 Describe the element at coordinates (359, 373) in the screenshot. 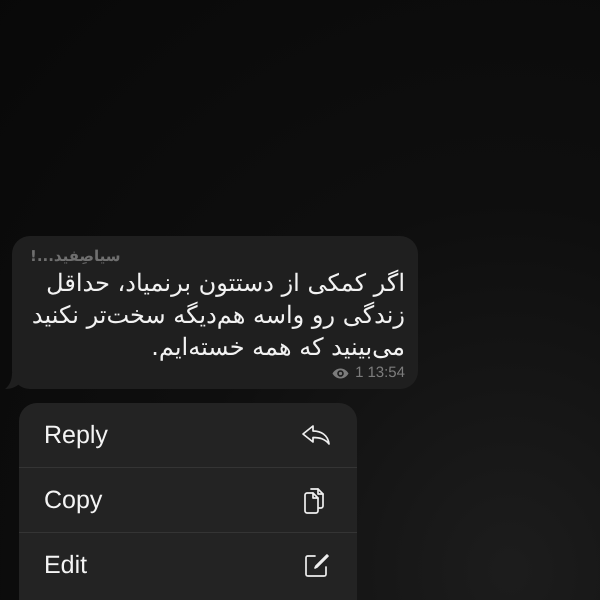

I see `view-count: 1` at that location.